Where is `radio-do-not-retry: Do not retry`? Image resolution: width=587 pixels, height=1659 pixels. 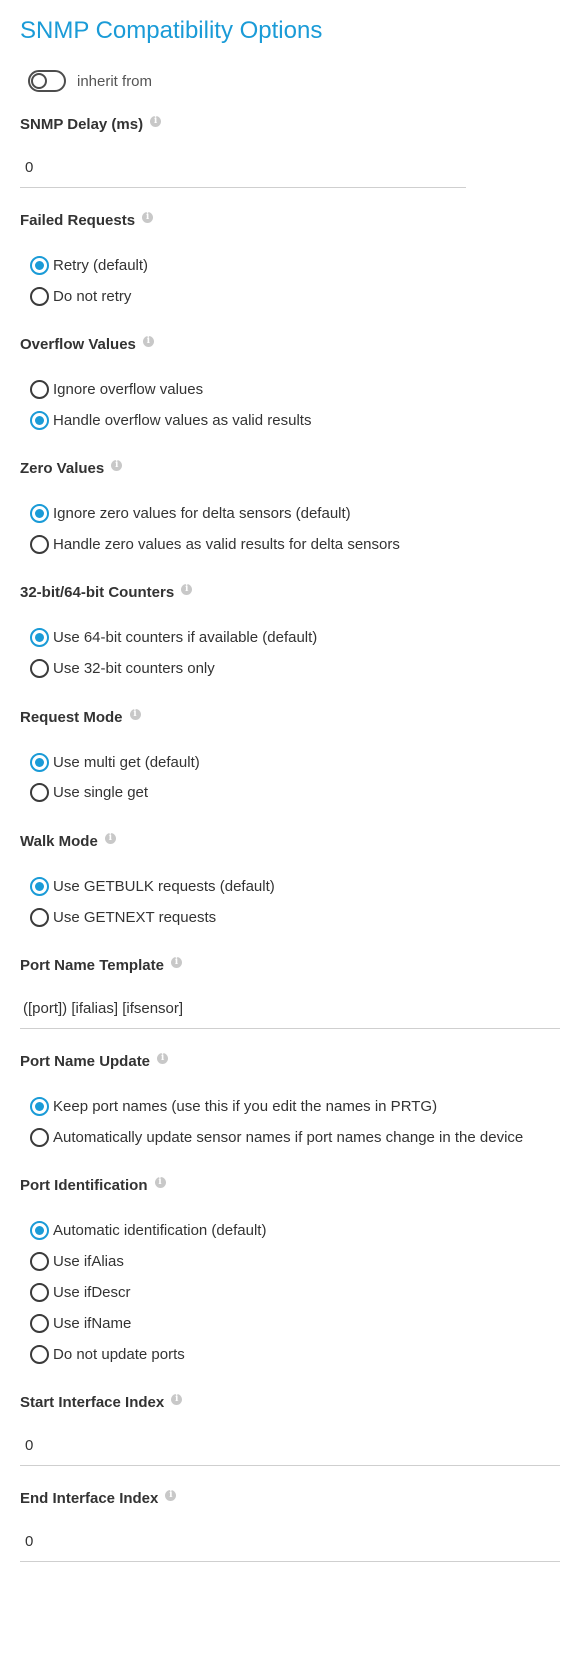 radio-do-not-retry: Do not retry is located at coordinates (80, 296).